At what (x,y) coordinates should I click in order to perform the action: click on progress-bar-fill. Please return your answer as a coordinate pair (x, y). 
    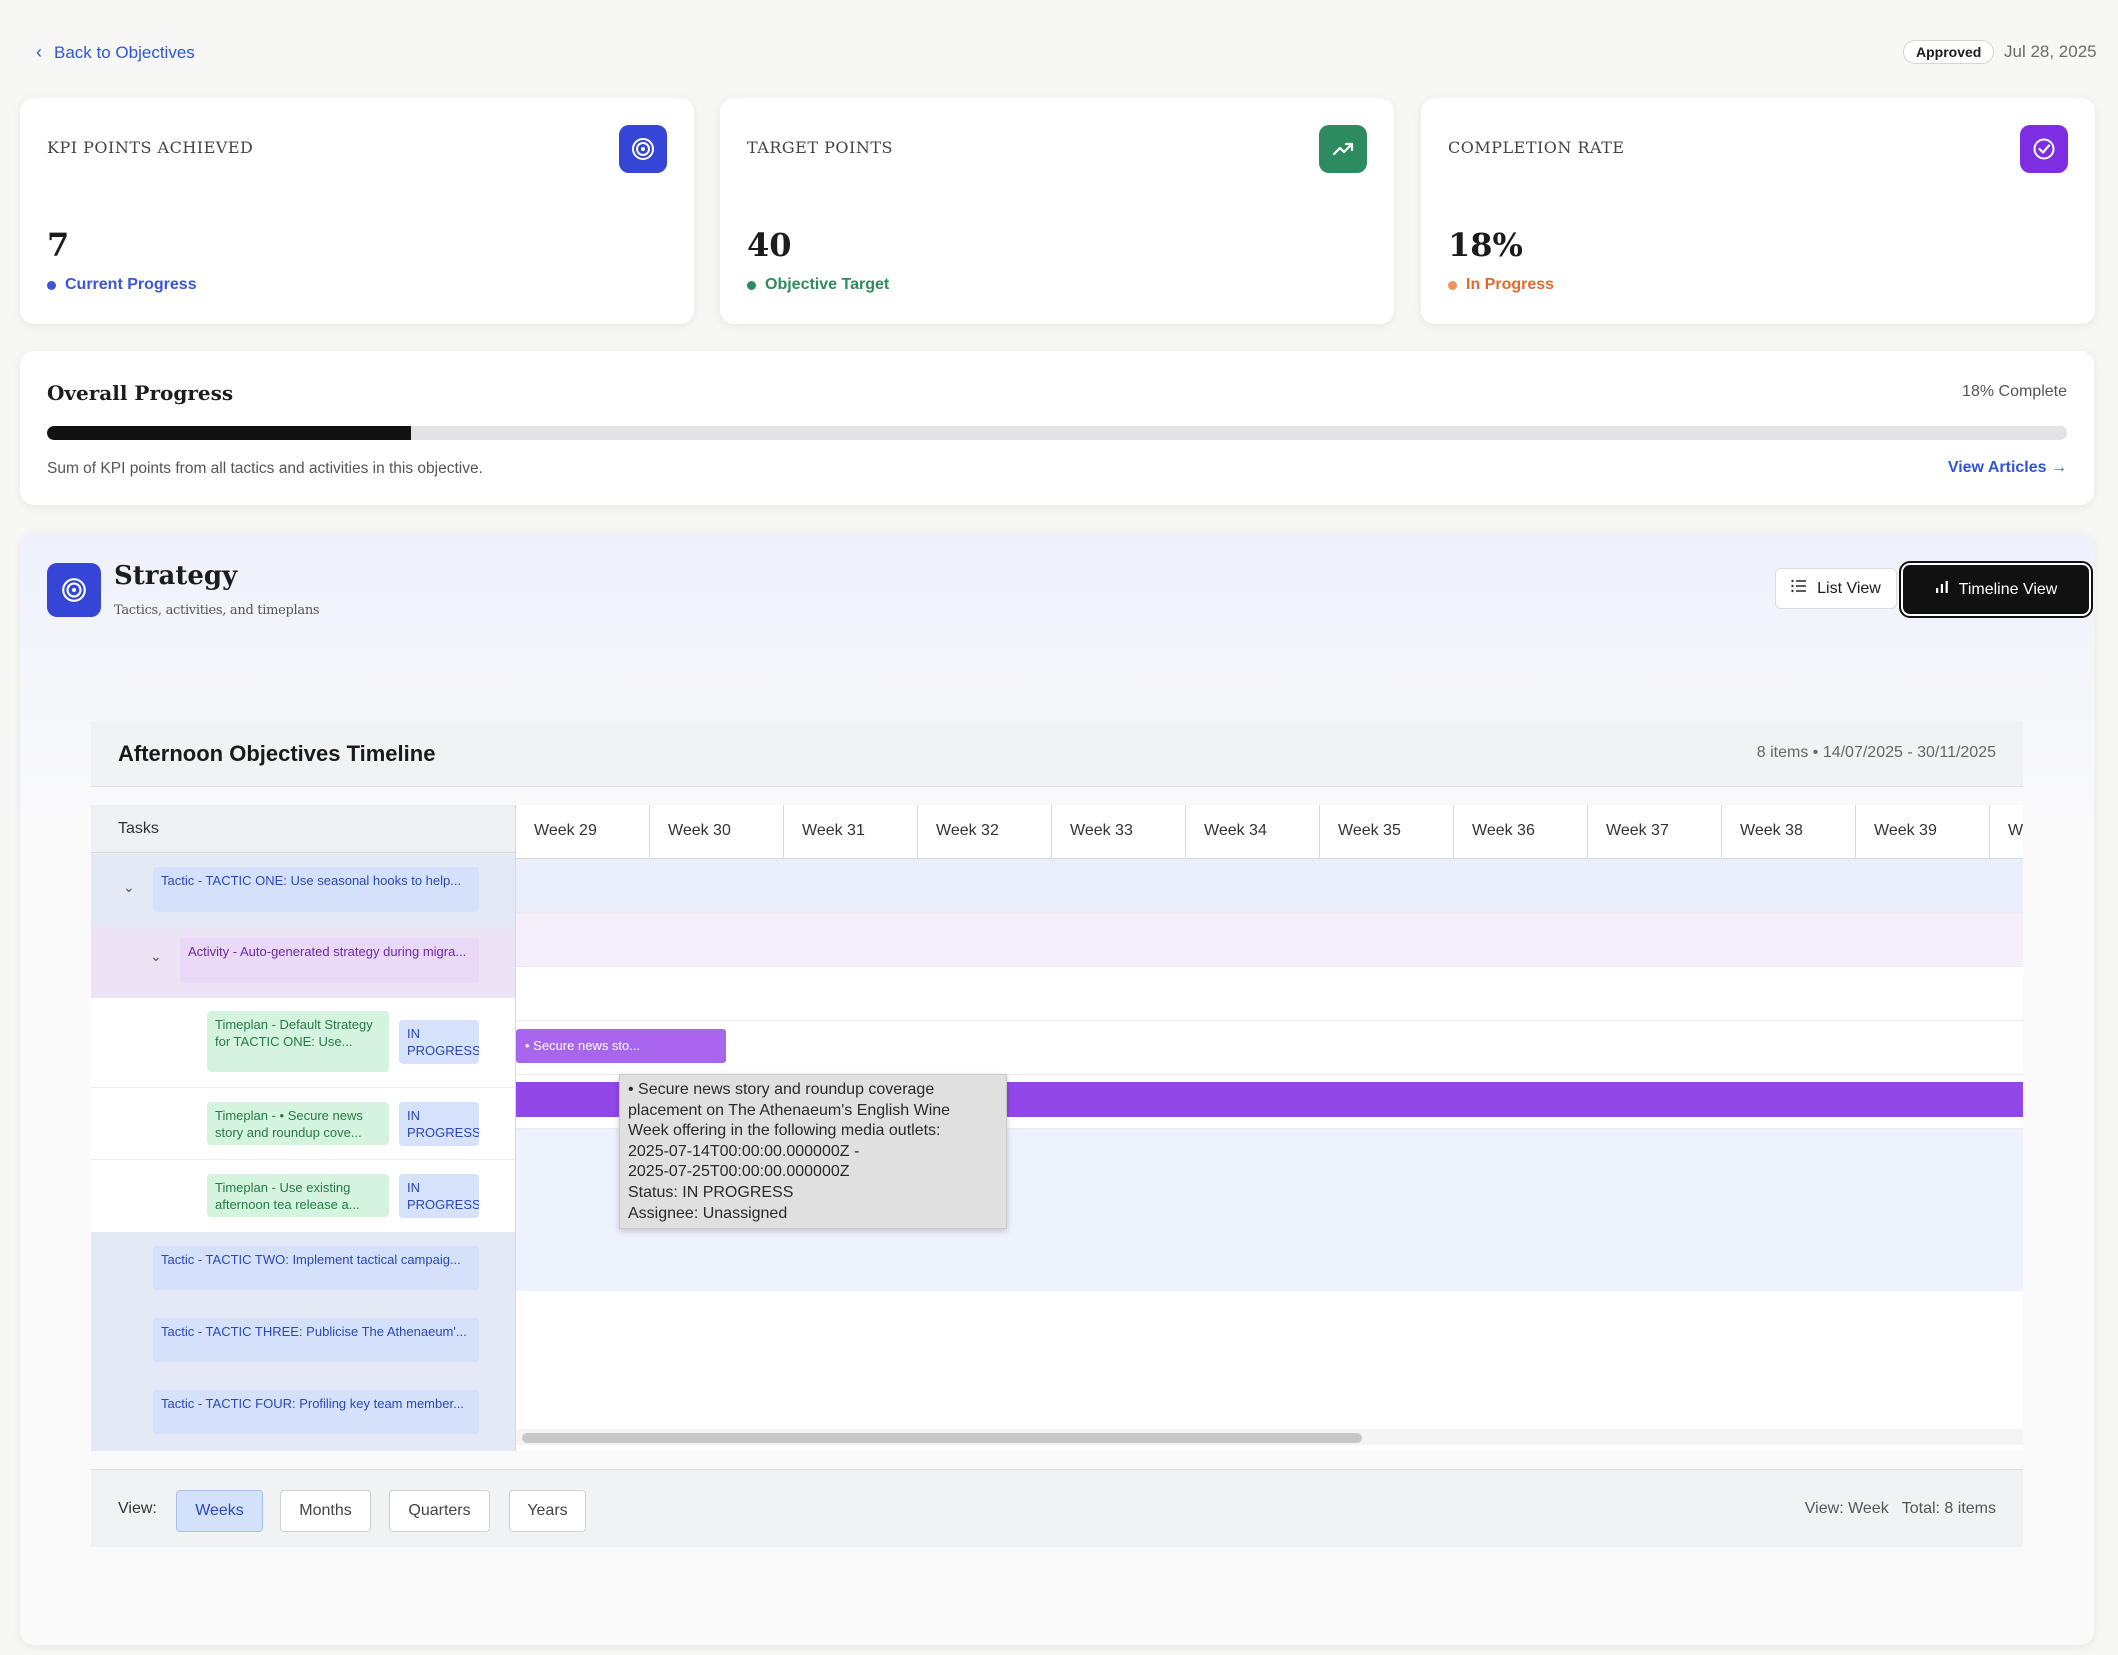
    Looking at the image, I should click on (229, 433).